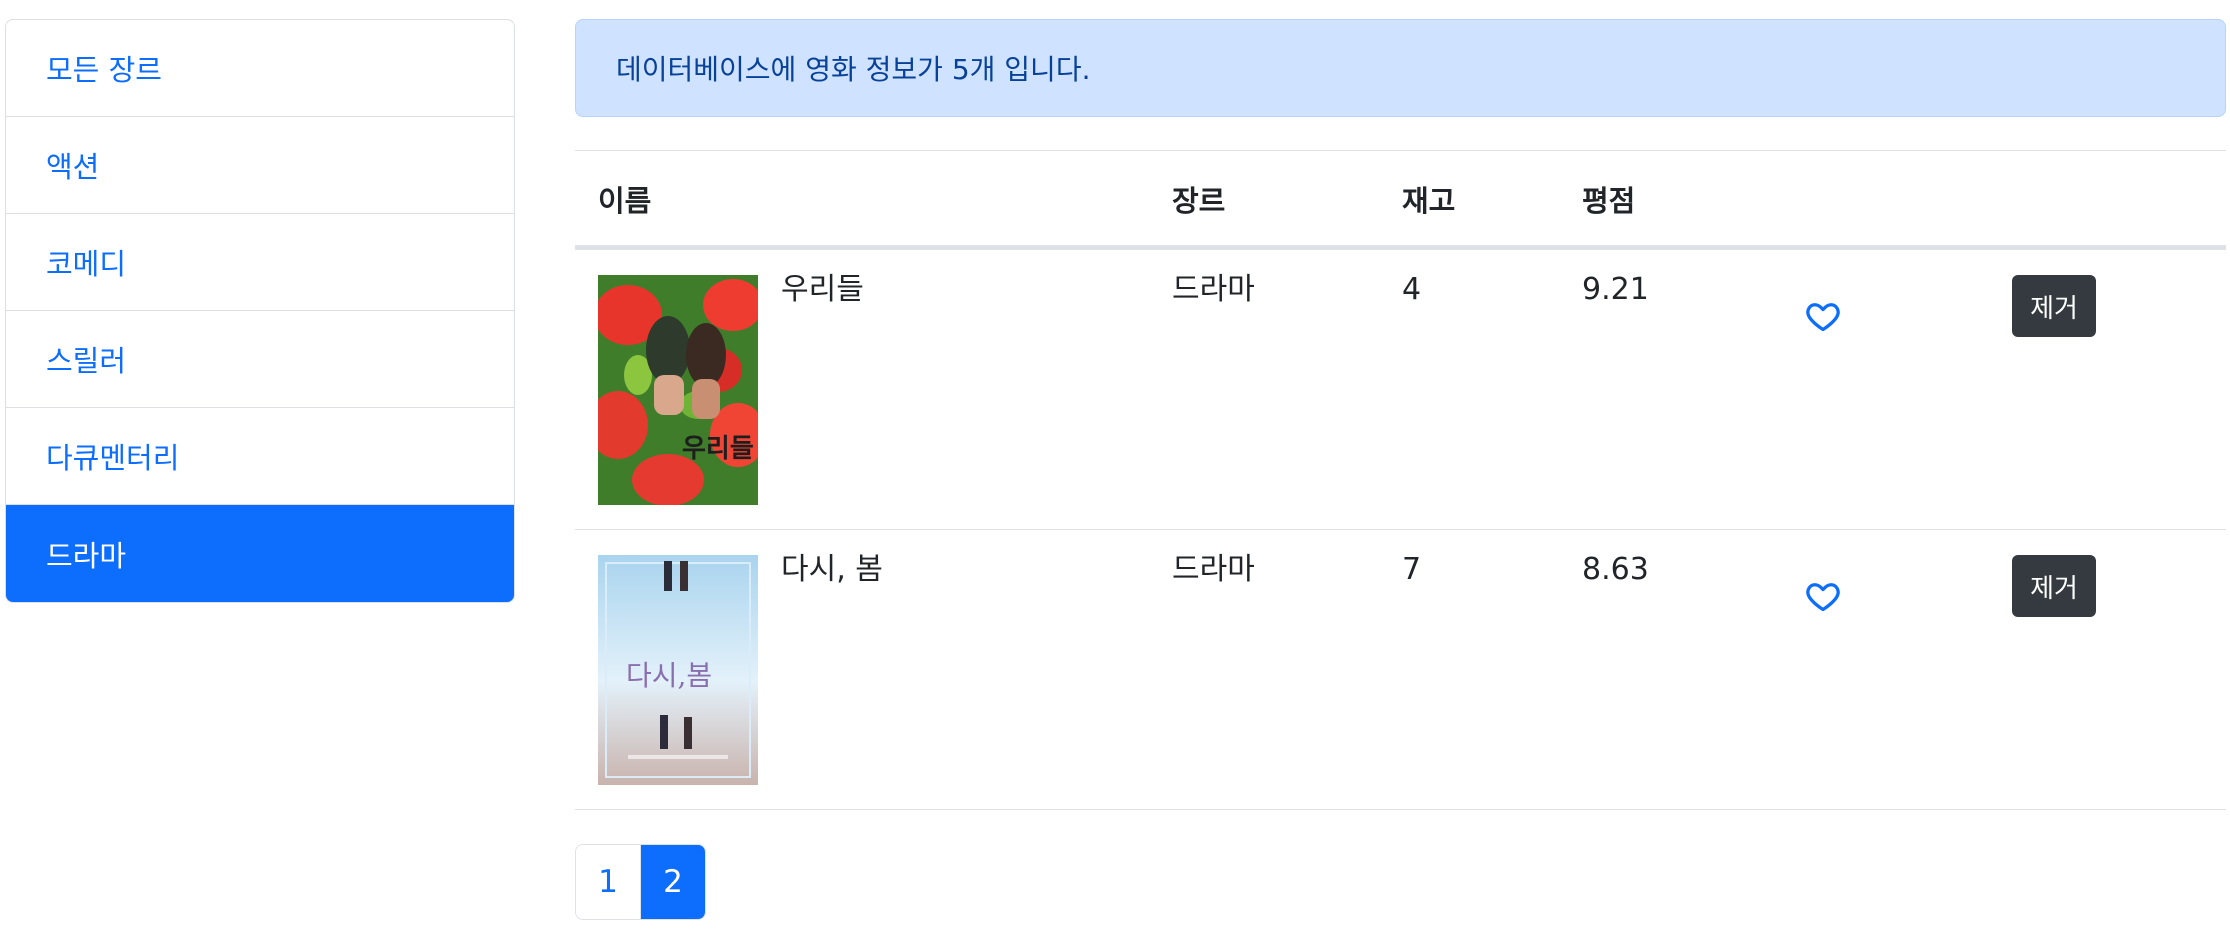 This screenshot has height=948, width=2230. What do you see at coordinates (1428, 198) in the screenshot?
I see `header-stock: 재고` at bounding box center [1428, 198].